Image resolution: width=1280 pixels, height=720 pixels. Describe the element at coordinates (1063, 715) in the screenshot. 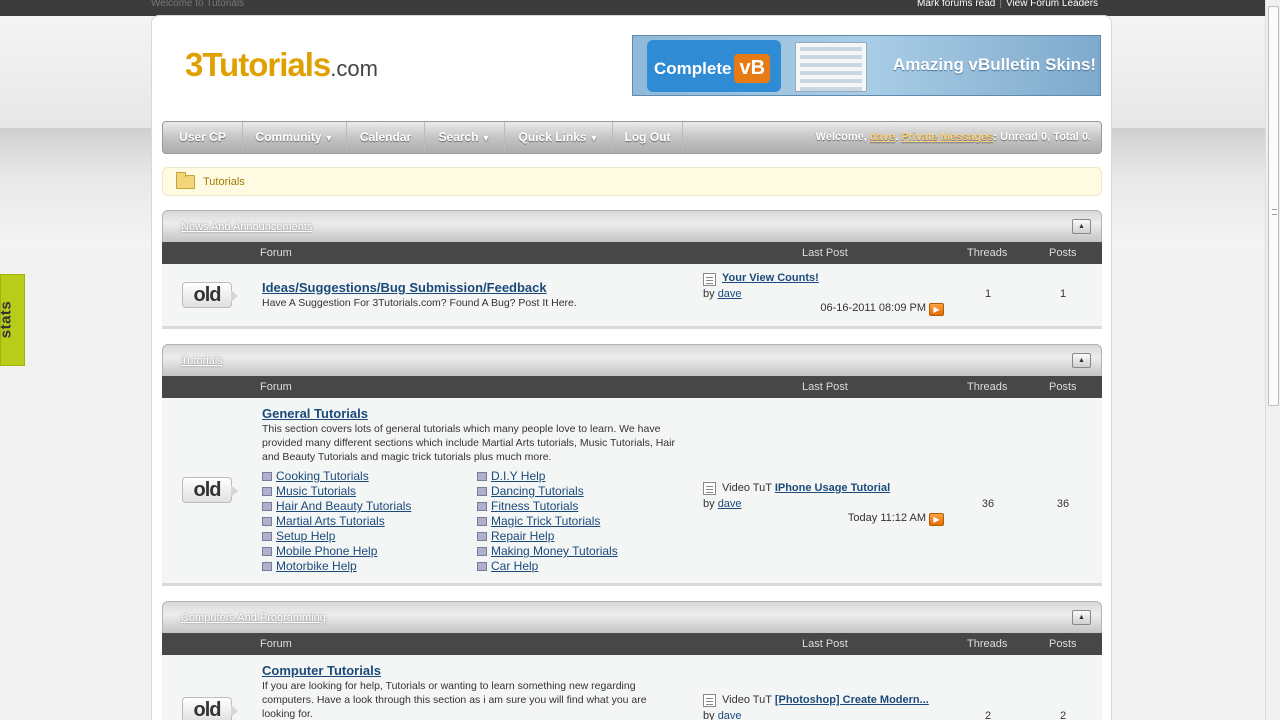

I see `post-count: 2` at that location.